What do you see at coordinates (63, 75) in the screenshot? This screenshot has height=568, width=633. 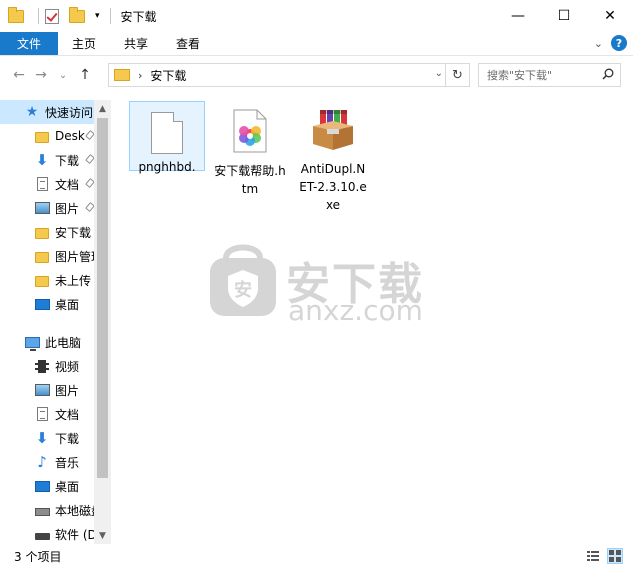 I see `recent-locations-chevron-icon: ⌄` at bounding box center [63, 75].